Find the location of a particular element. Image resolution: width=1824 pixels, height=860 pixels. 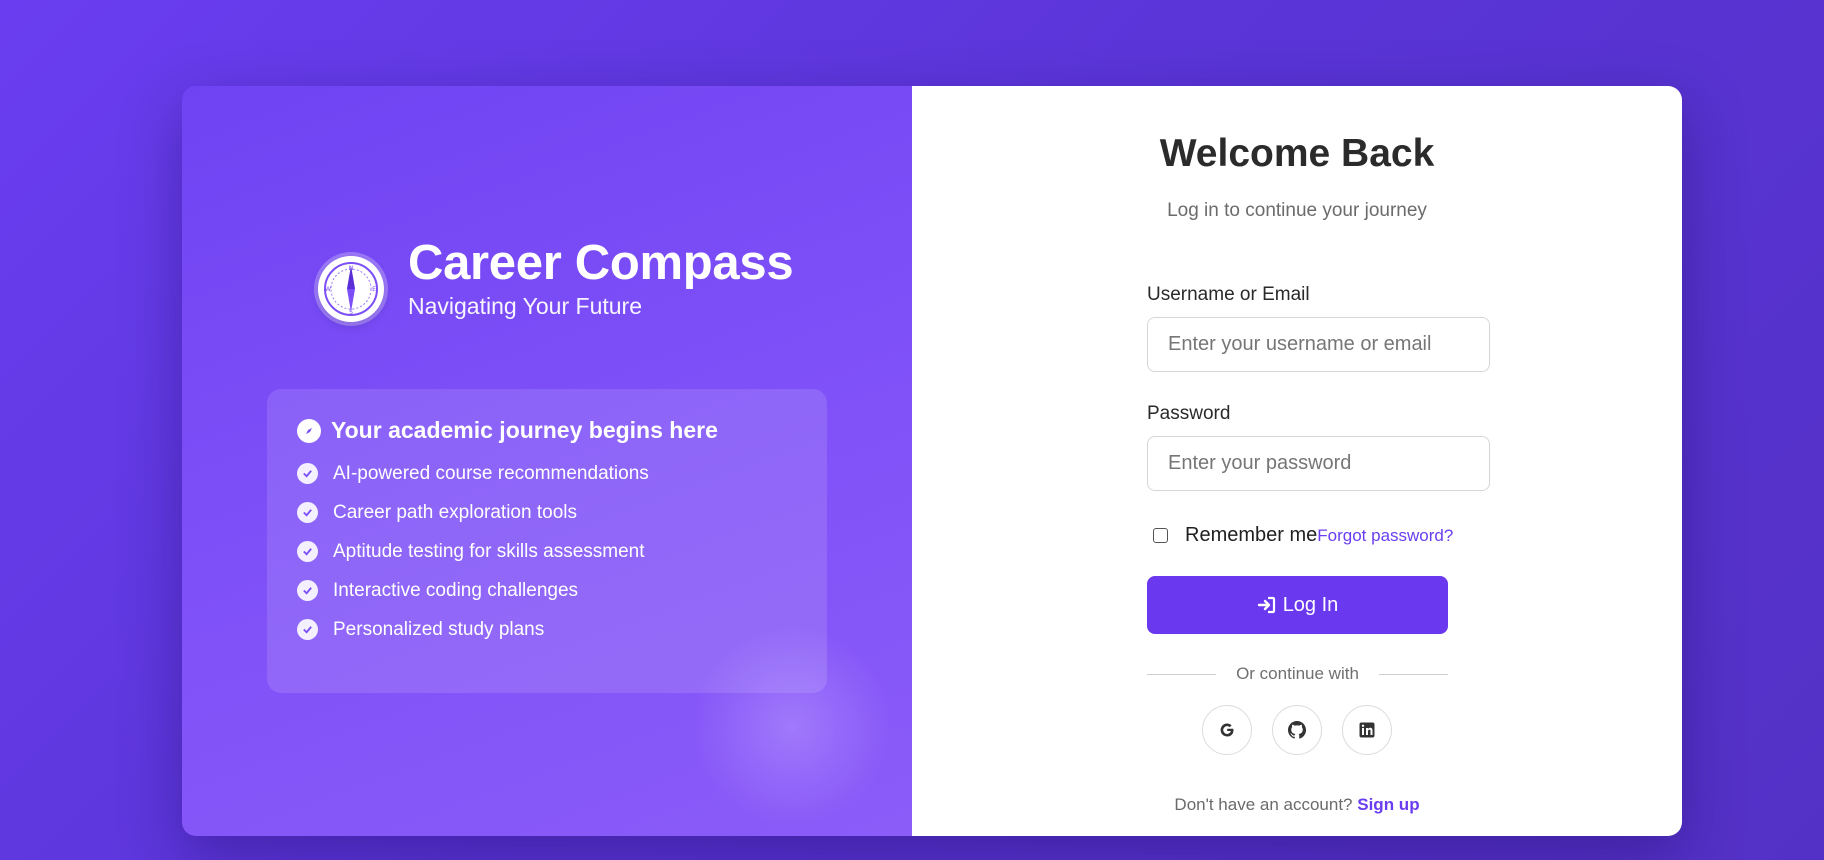

remember-row: Remember me Forgot password? is located at coordinates (1300, 535).